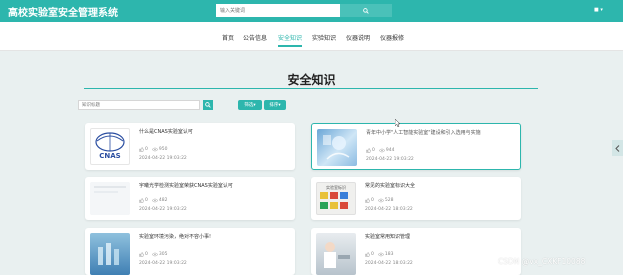 The image size is (623, 275). I want to click on card-stats: 0 944, so click(380, 150).